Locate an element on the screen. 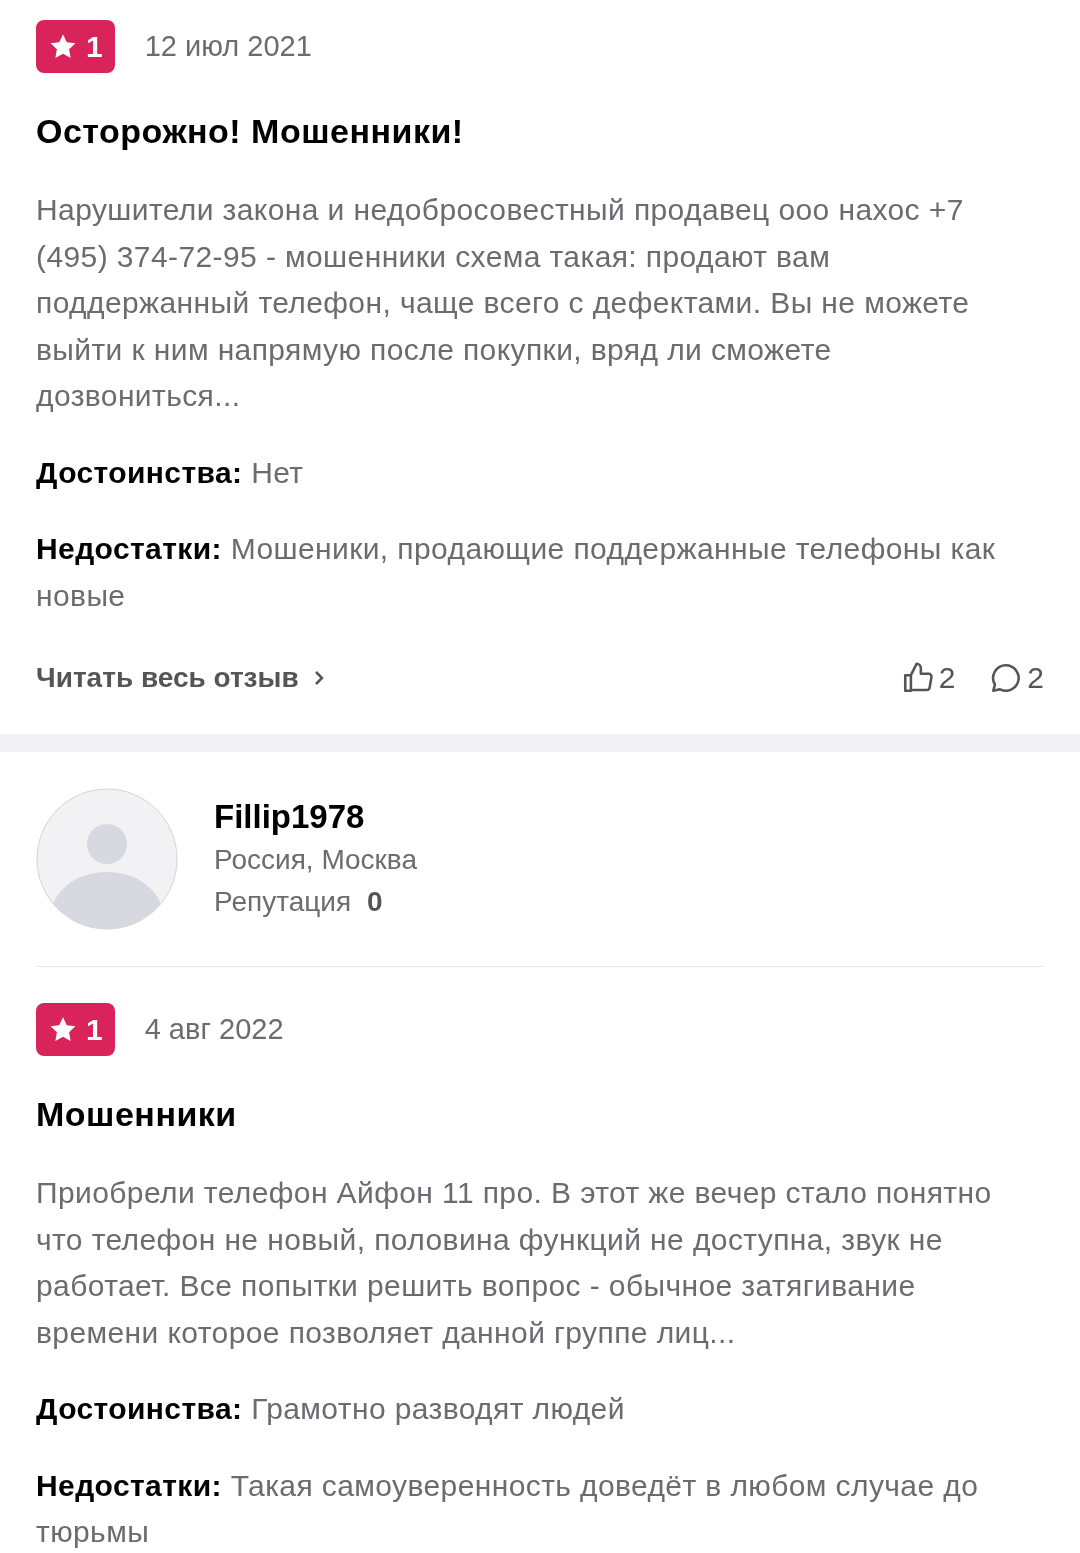 Image resolution: width=1080 pixels, height=1553 pixels. chevron-right-icon is located at coordinates (318, 677).